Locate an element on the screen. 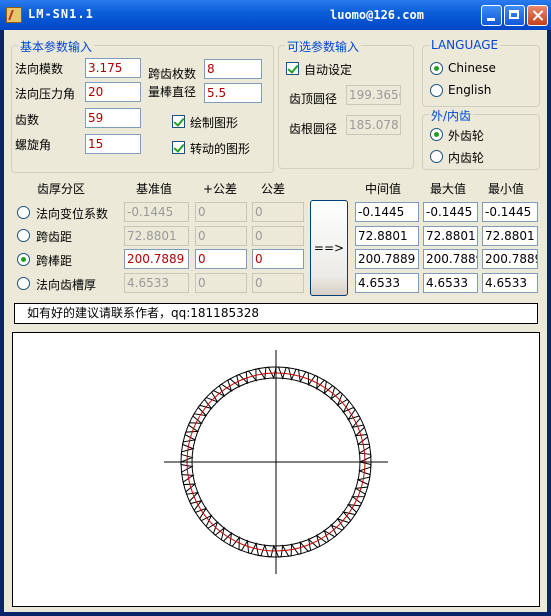  auto-set-label: 自动设定 is located at coordinates (328, 69).